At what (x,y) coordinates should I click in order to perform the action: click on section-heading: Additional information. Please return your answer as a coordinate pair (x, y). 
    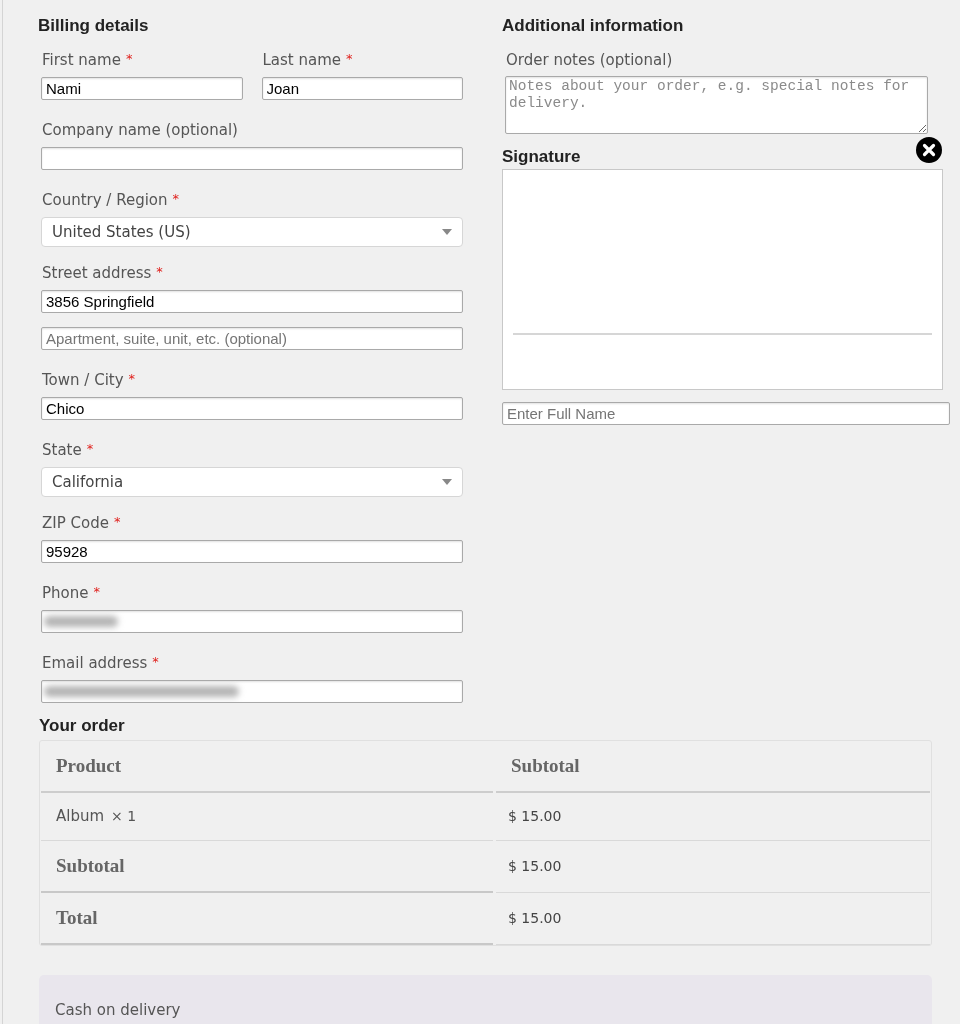
    Looking at the image, I should click on (593, 26).